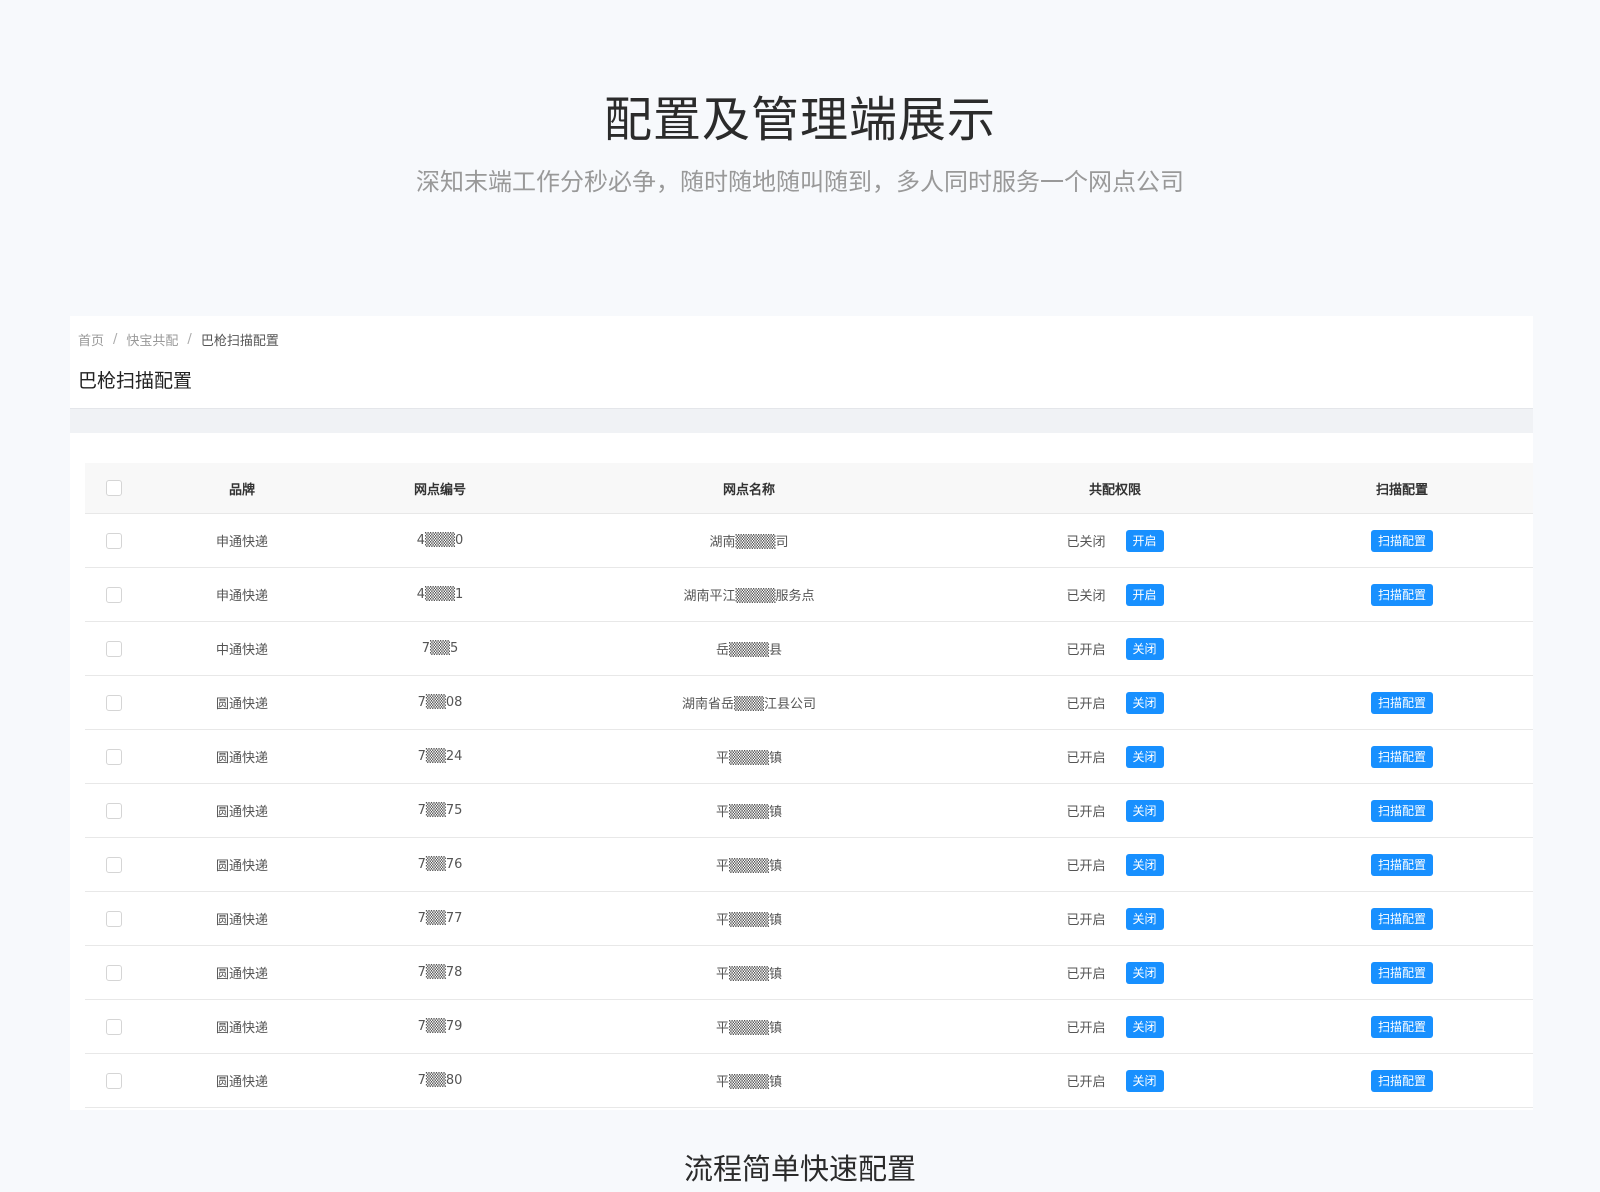  I want to click on name-cell: 湖南▒▒▒▒司, so click(749, 542).